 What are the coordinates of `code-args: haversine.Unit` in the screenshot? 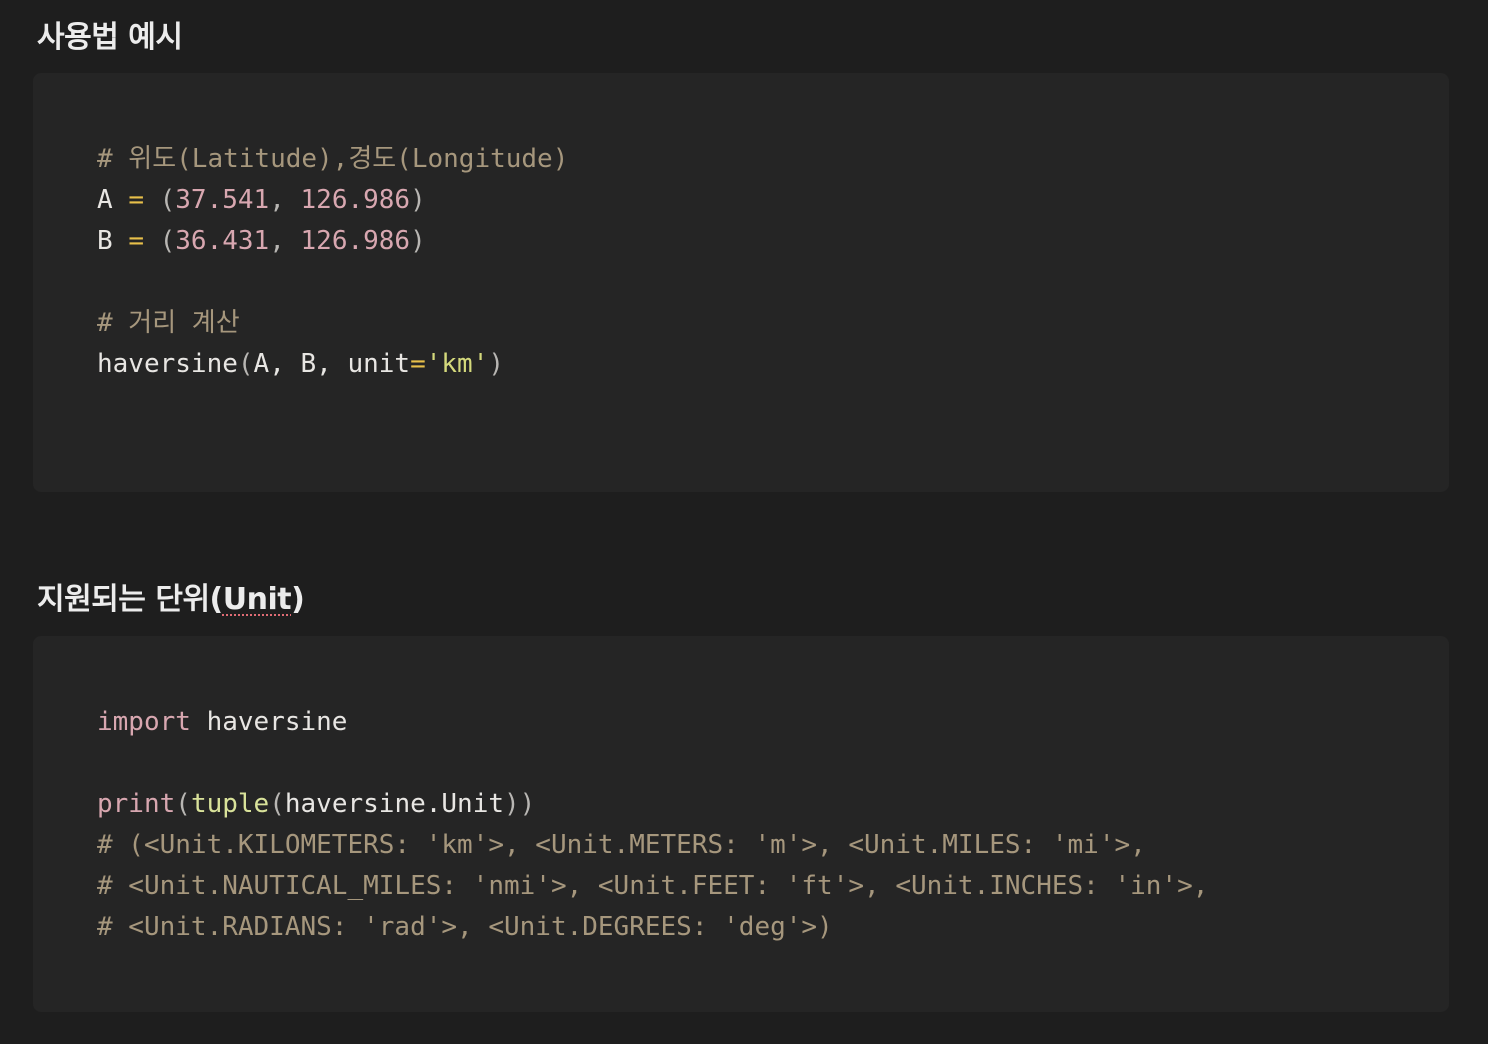 It's located at (394, 804).